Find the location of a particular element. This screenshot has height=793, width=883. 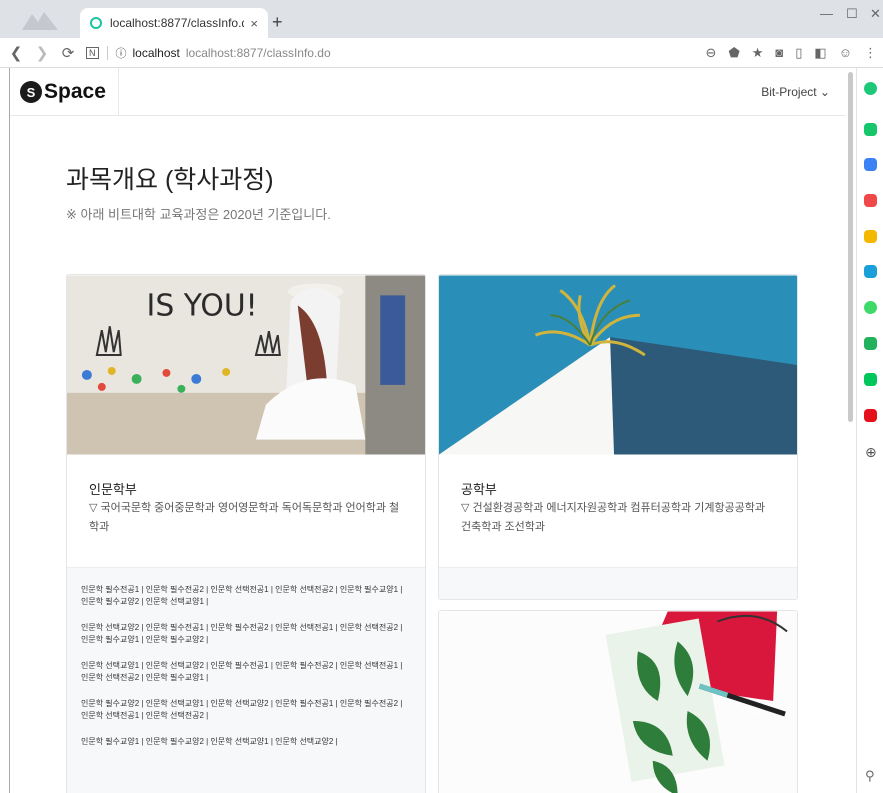

page-subtitle: ※ 아래 비트대학 교육과정은 2020년 기준입니다. is located at coordinates (198, 214).